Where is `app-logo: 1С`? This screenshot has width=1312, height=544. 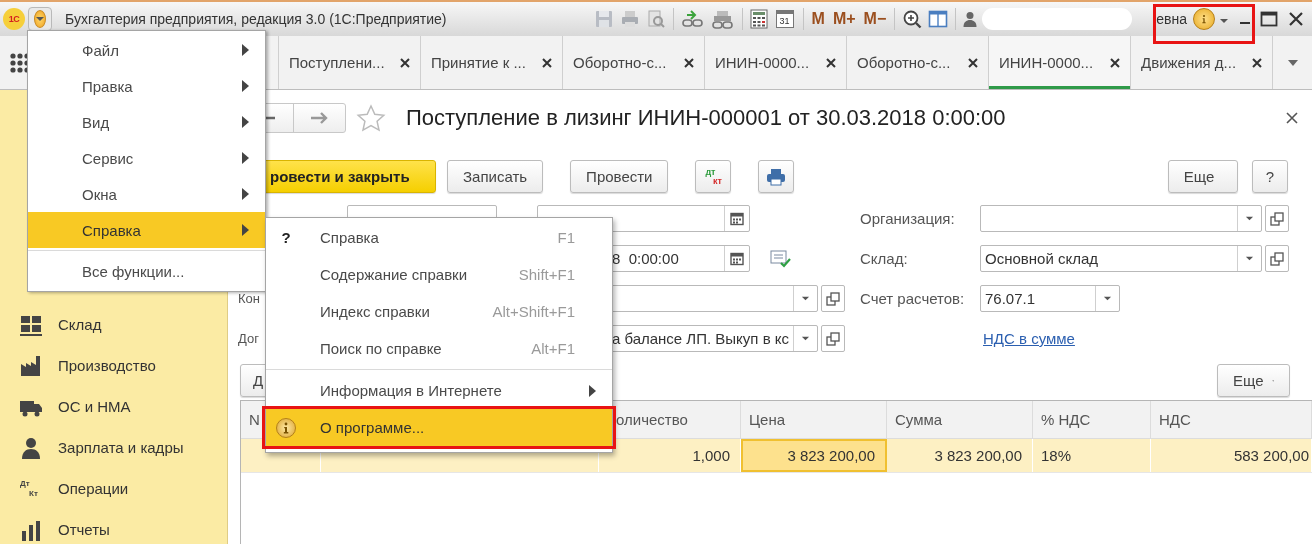 app-logo: 1С is located at coordinates (14, 19).